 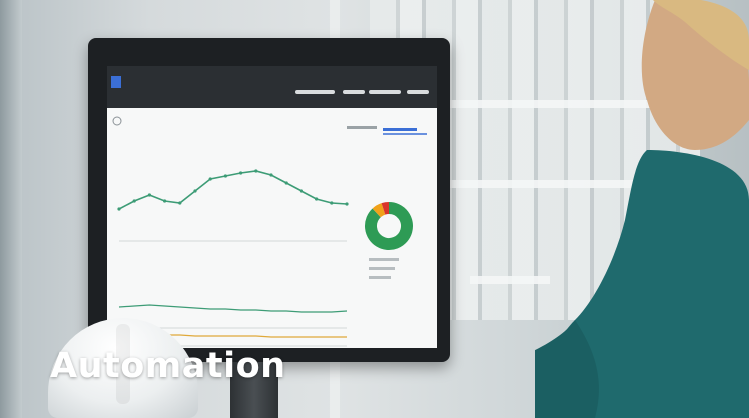 I want to click on donut-chart, so click(x=389, y=226).